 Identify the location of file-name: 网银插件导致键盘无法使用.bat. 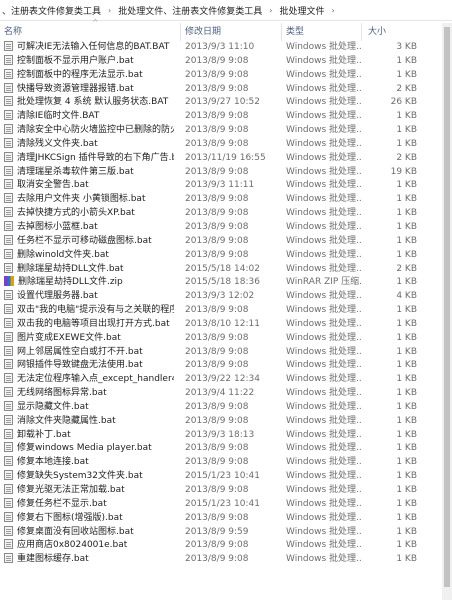
(80, 365).